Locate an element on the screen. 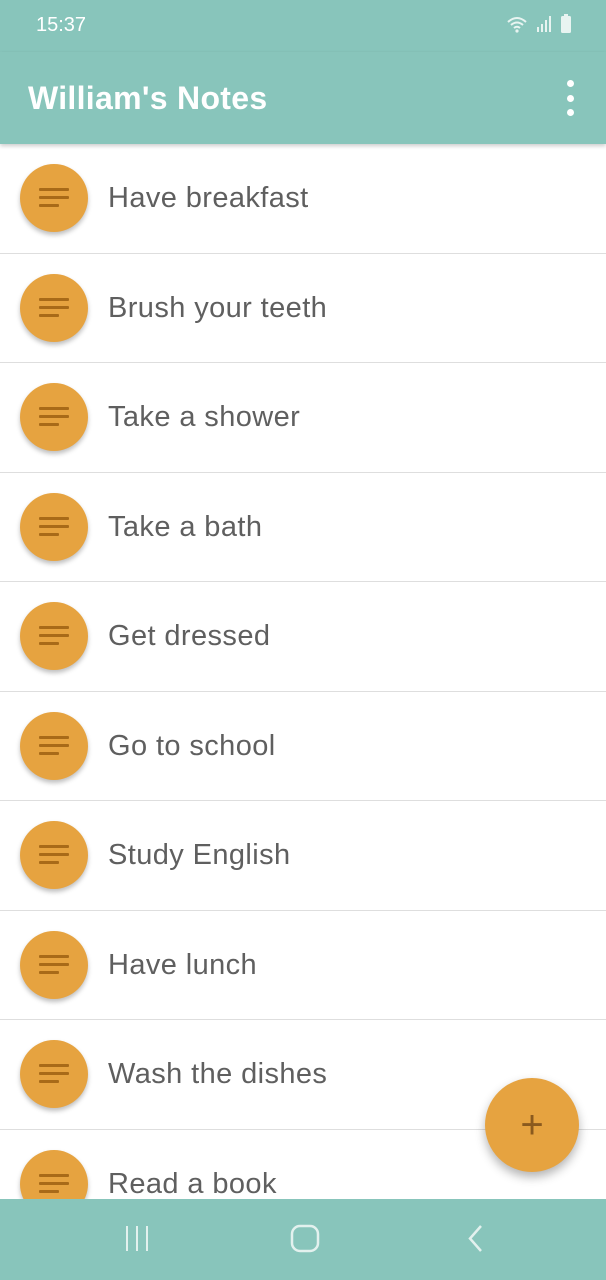  list-item: Go to school is located at coordinates (303, 746).